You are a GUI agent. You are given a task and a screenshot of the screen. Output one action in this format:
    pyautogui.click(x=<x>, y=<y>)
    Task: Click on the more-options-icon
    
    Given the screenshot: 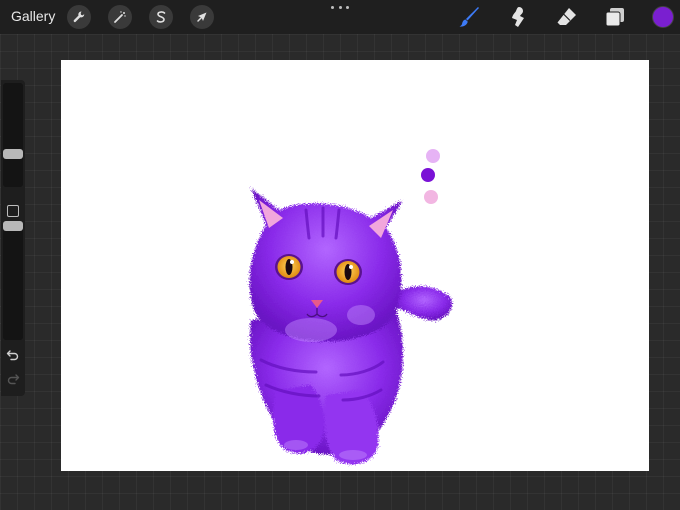 What is the action you would take?
    pyautogui.click(x=340, y=7)
    